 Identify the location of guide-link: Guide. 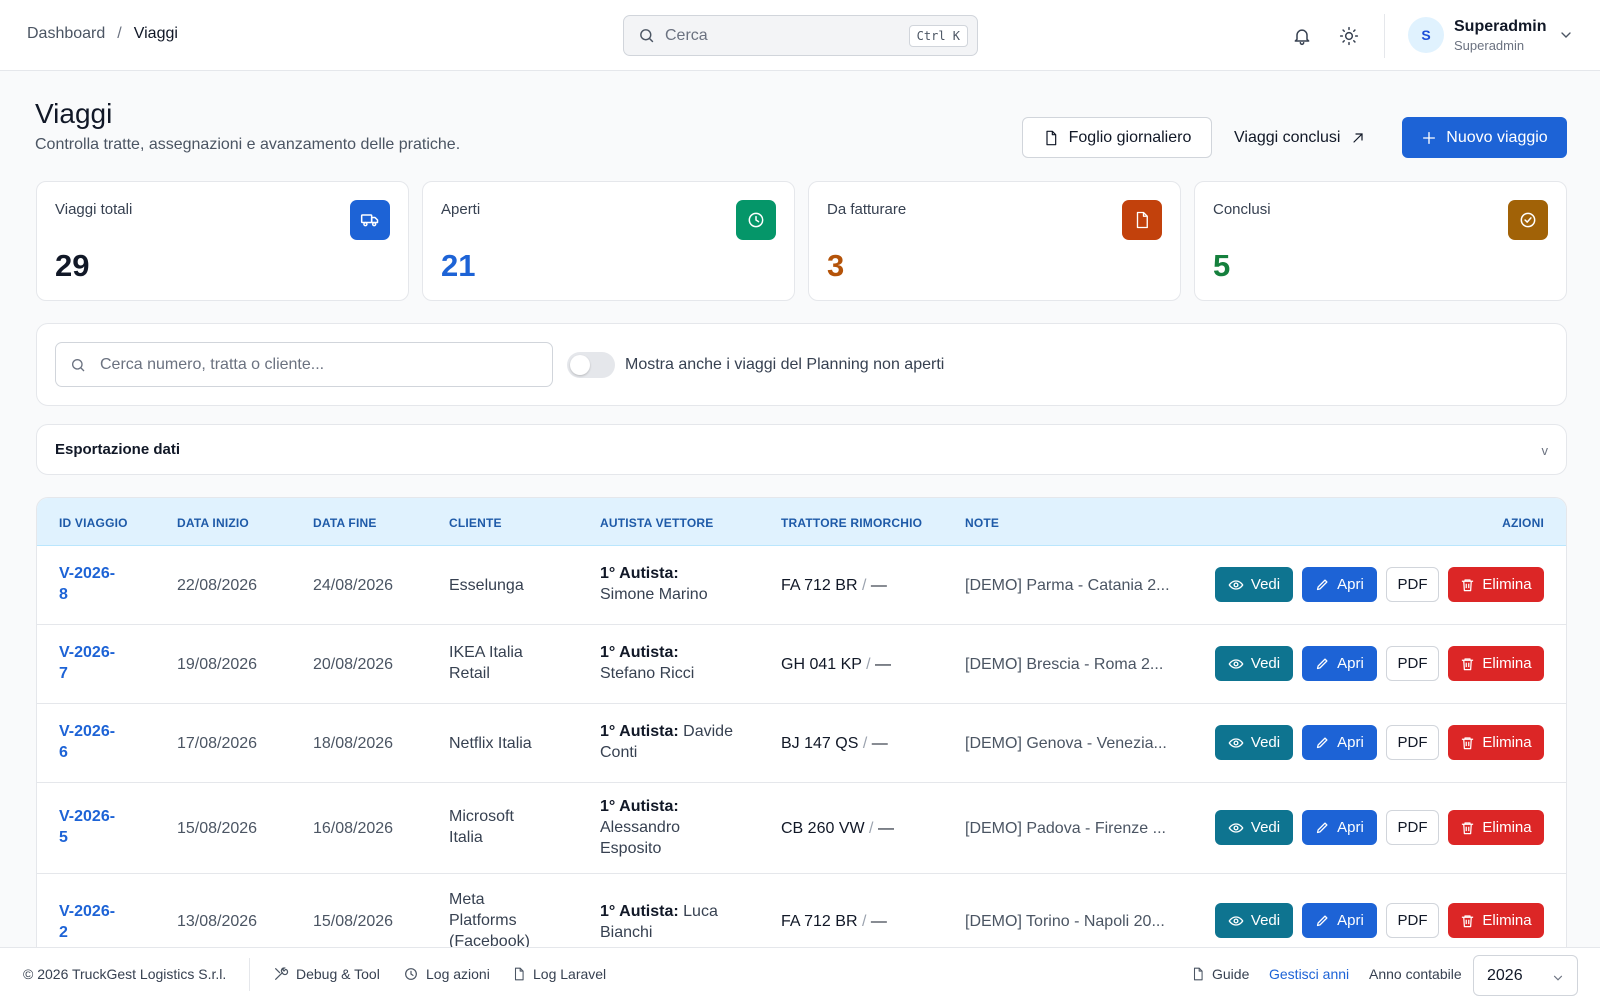
(1220, 974).